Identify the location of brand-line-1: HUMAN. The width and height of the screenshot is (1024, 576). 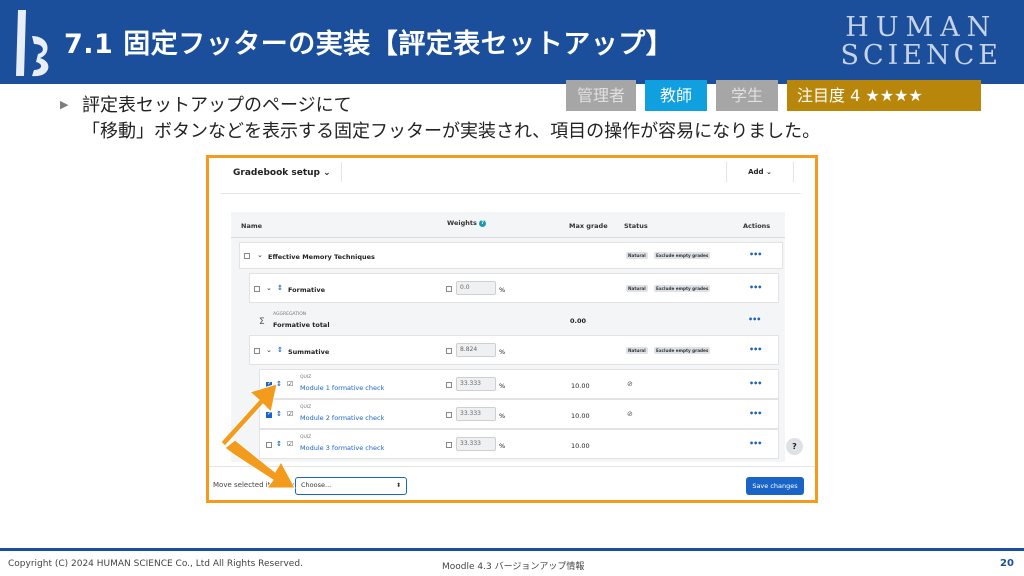
(921, 27).